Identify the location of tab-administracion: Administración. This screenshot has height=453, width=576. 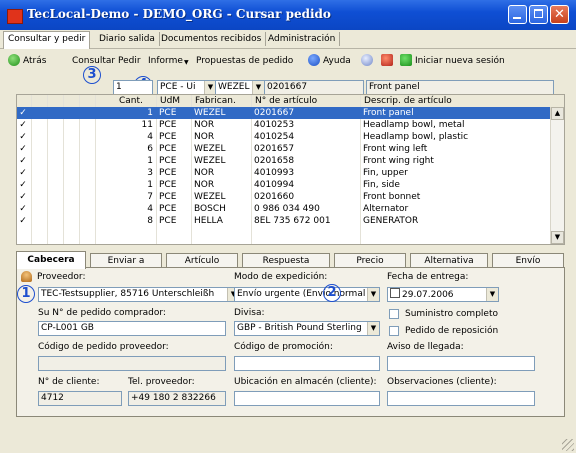
(302, 39).